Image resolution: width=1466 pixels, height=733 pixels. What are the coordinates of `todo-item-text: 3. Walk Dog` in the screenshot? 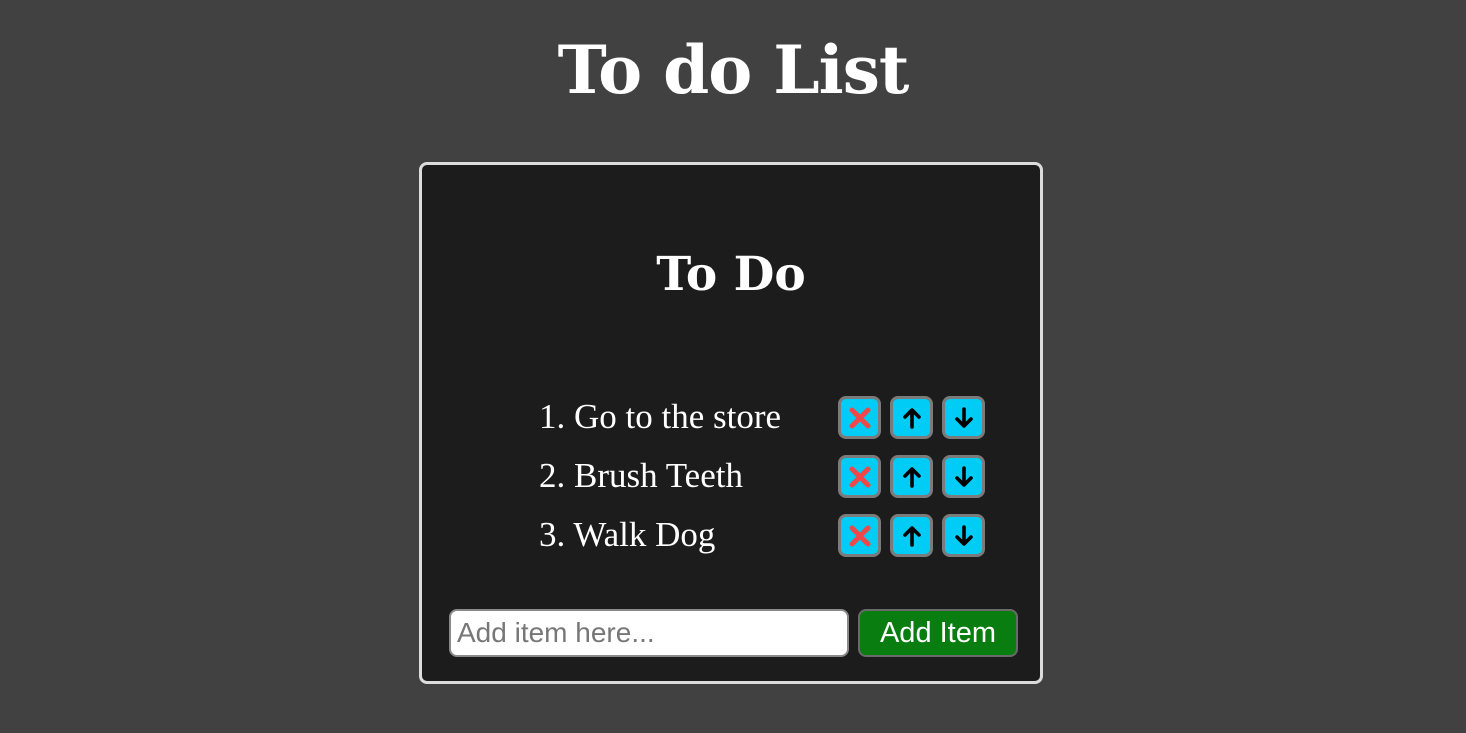 It's located at (627, 535).